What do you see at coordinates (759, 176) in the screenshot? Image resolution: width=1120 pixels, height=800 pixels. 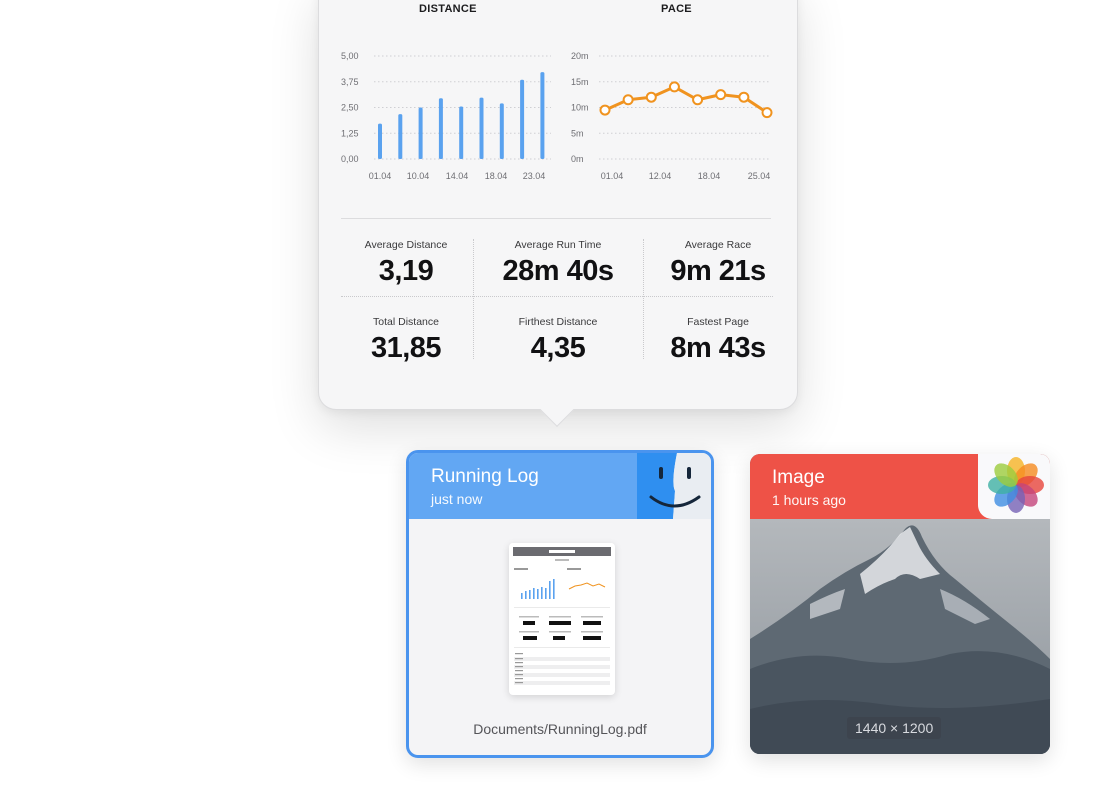 I see `pace-x-tick: 25.04` at bounding box center [759, 176].